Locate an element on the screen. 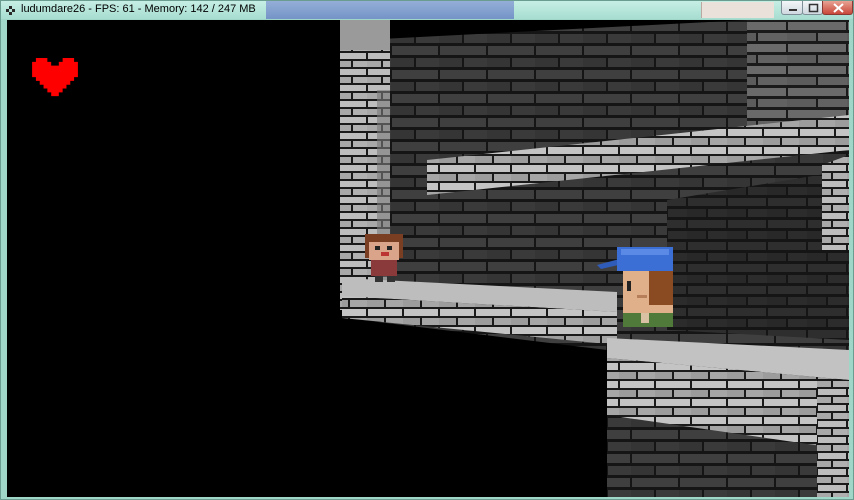 The image size is (854, 500). foreground-block-lower is located at coordinates (833, 438).